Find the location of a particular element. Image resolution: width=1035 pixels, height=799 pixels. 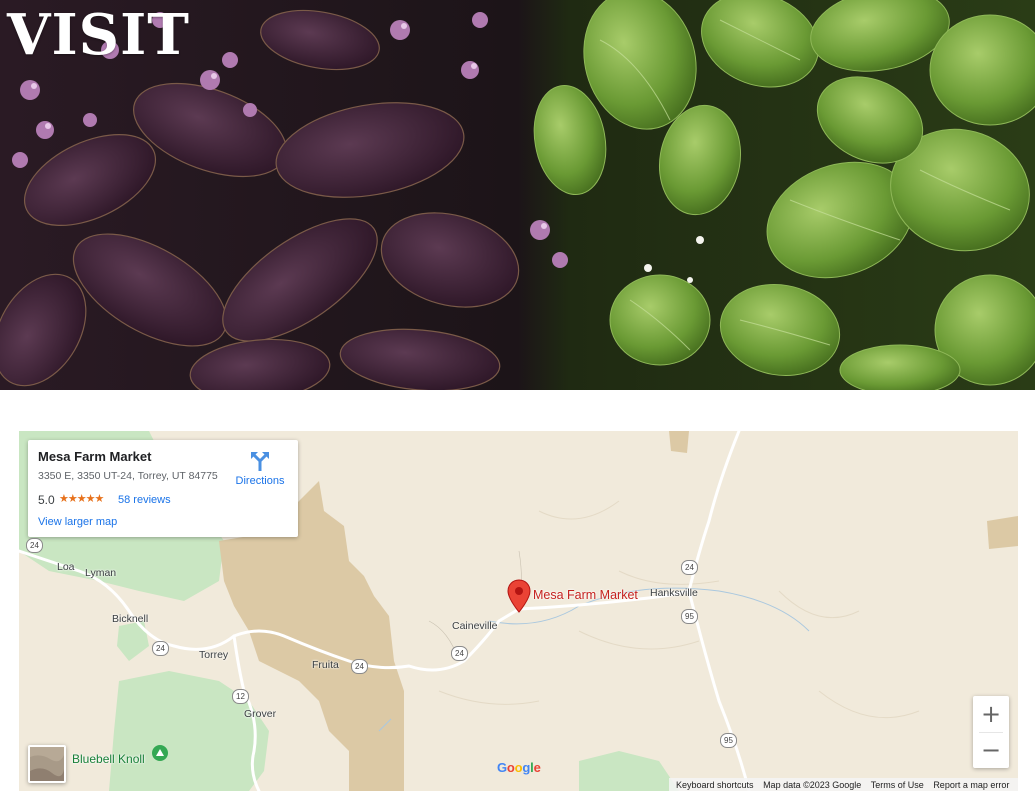

place-label-grover: Grover is located at coordinates (260, 714).